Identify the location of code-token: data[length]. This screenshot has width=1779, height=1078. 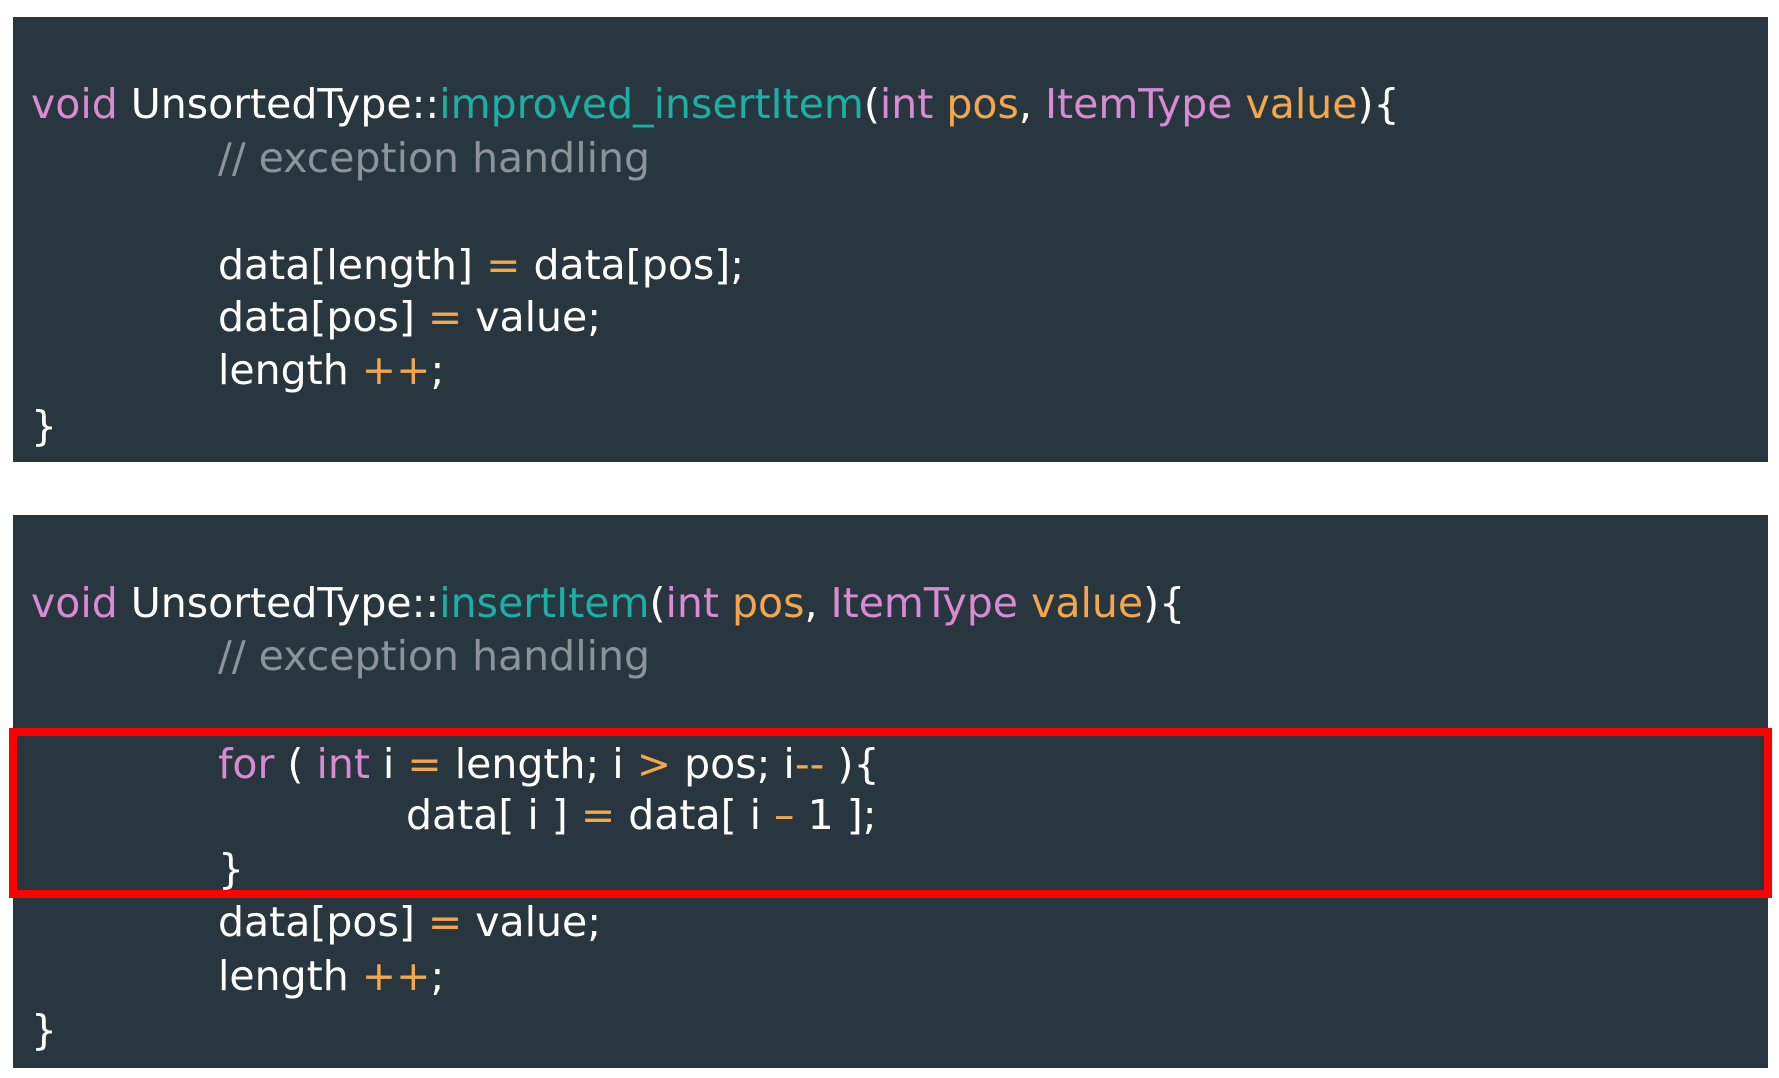
(352, 265).